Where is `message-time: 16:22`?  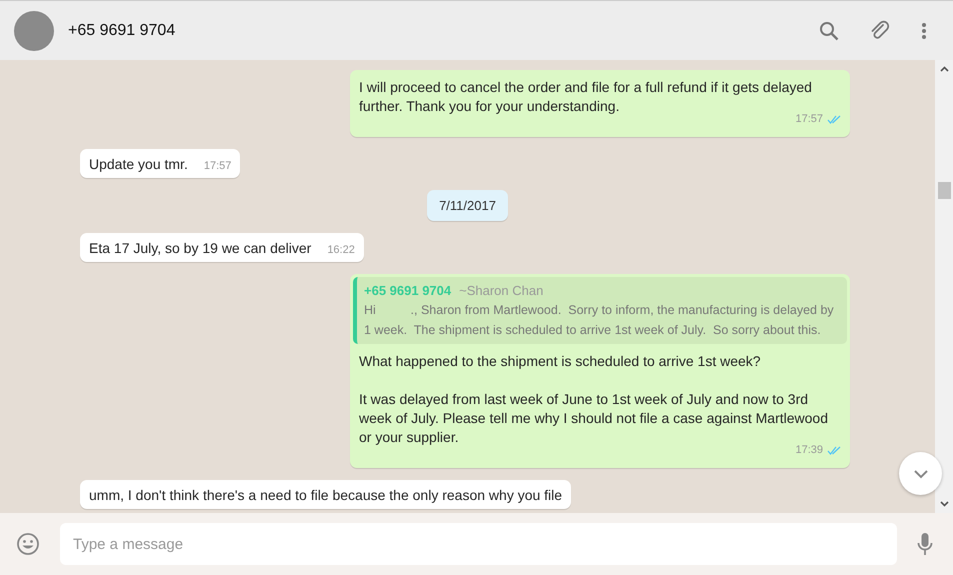
message-time: 16:22 is located at coordinates (341, 250).